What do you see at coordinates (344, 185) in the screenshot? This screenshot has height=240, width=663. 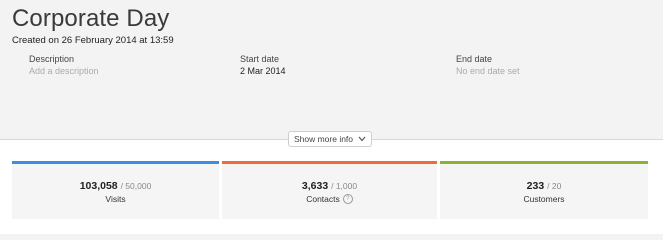 I see `stat-contacts-target: / 1,000` at bounding box center [344, 185].